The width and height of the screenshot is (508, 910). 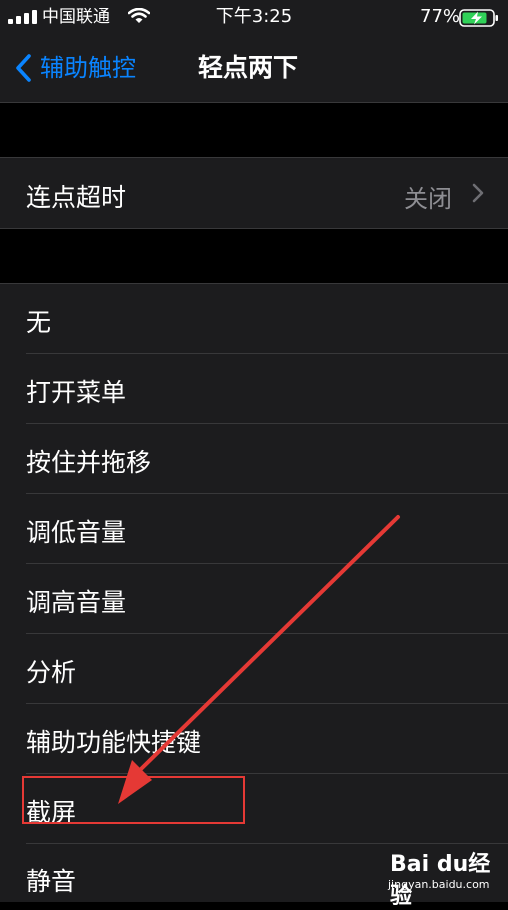 What do you see at coordinates (254, 102) in the screenshot?
I see `nav-divider` at bounding box center [254, 102].